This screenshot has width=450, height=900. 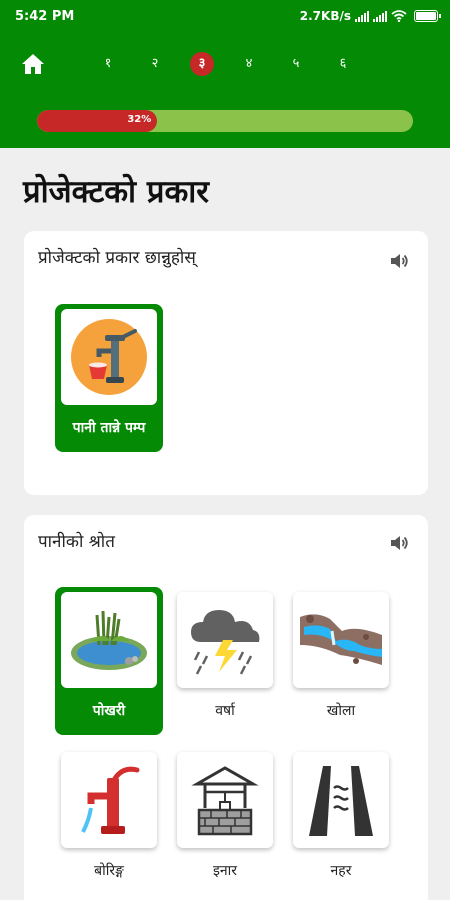 I want to click on option-well: इनार, so click(x=225, y=821).